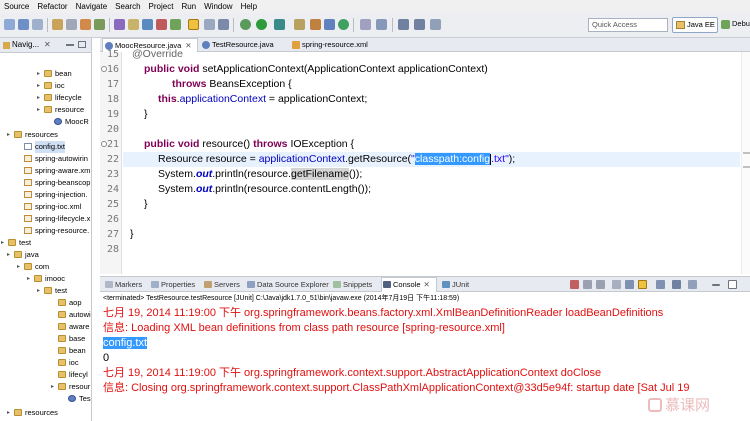 The height and width of the screenshot is (421, 750). Describe the element at coordinates (45, 279) in the screenshot. I see `navigator-item: ▸ imooc` at that location.